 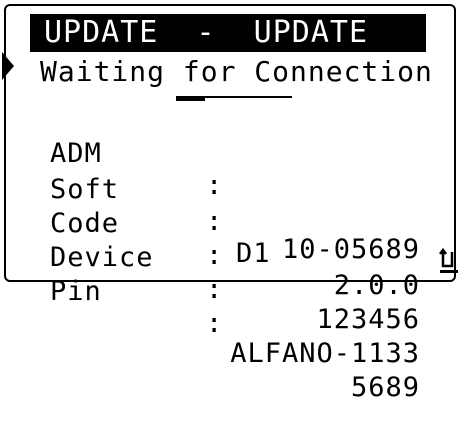 I want to click on right-pointer-icon, so click(x=8, y=66).